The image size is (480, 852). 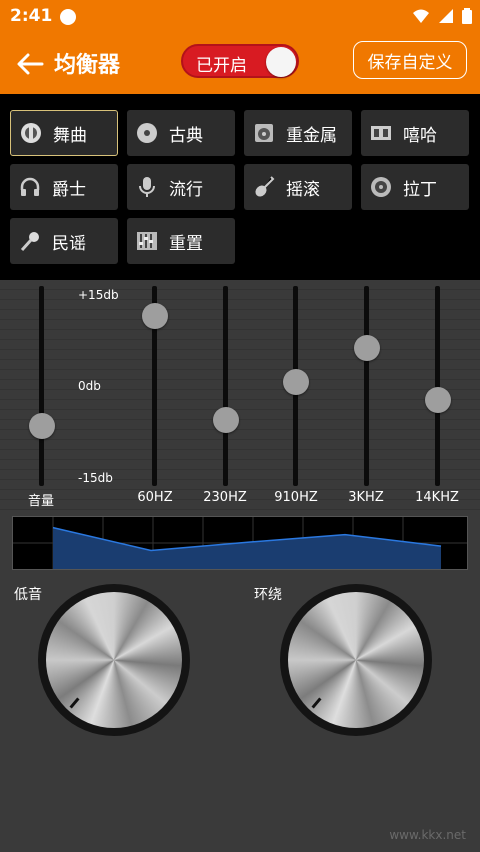 I want to click on preset-label: 重置, so click(x=186, y=243).